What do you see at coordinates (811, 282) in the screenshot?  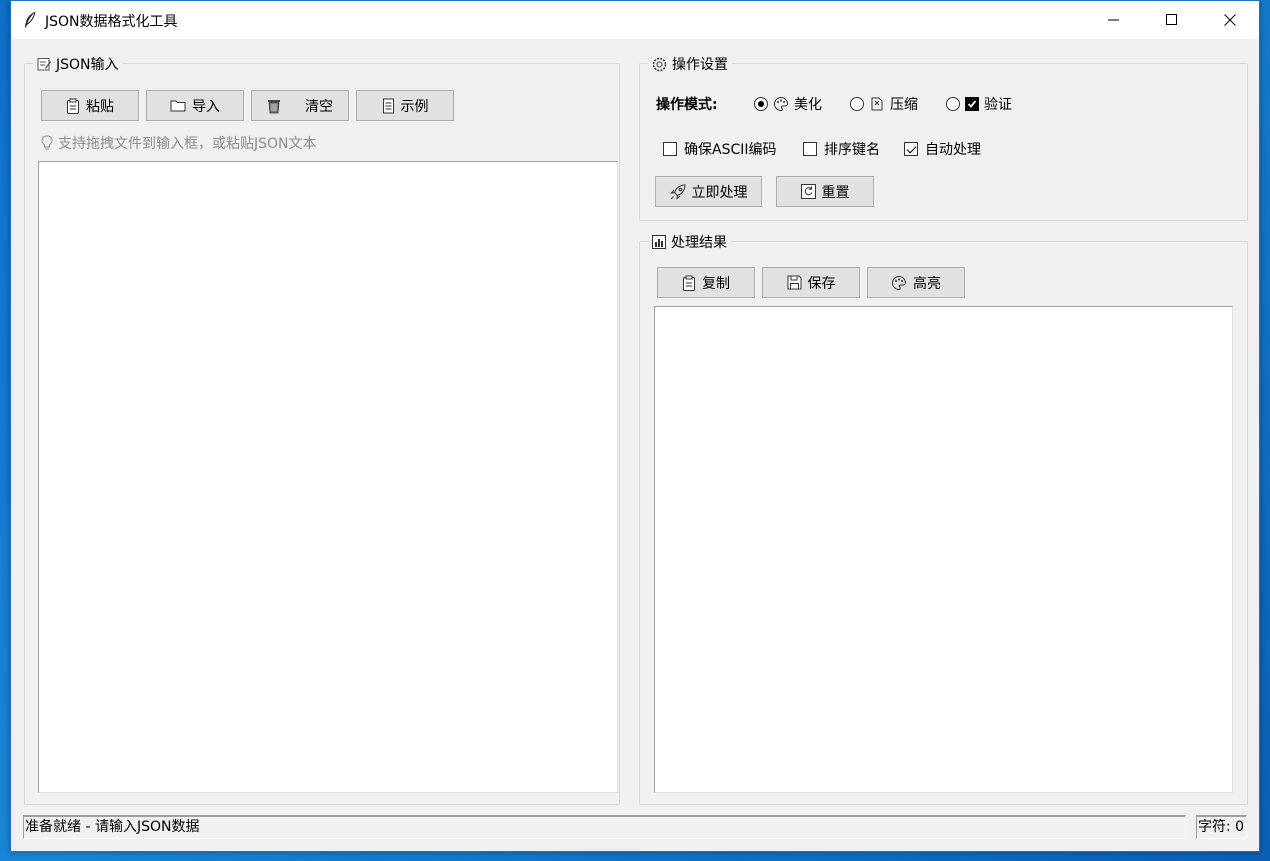 I see `save-button: 保存` at bounding box center [811, 282].